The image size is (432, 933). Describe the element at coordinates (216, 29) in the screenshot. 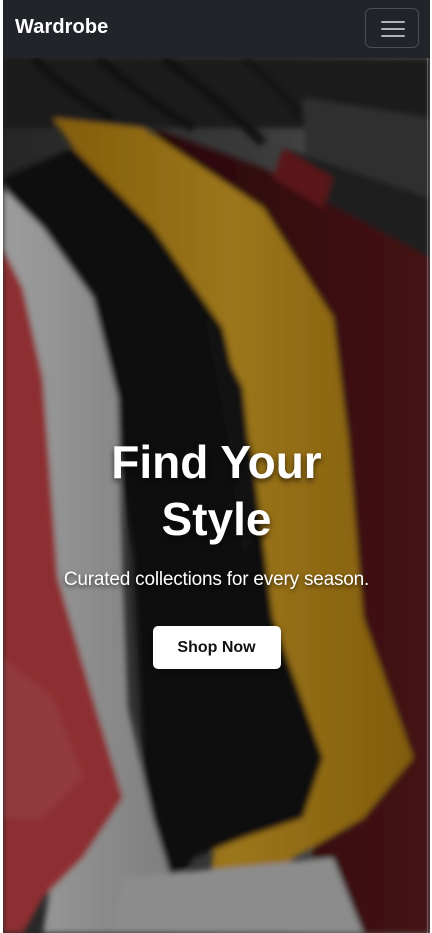

I see `navbar: Wardrobe` at that location.